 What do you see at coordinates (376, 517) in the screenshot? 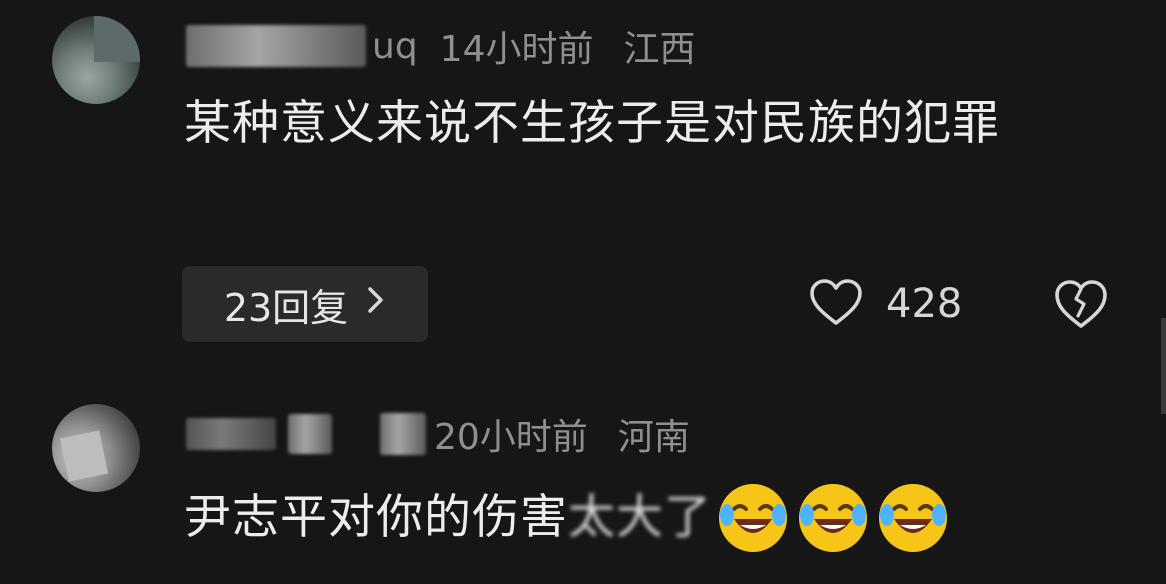
I see `comment-text-main: 尹志平对你的伤害` at bounding box center [376, 517].